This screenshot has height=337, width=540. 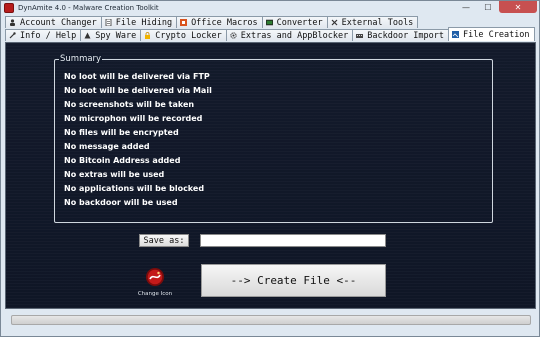 I want to click on tab-spy-ware: Spy Ware, so click(x=111, y=35).